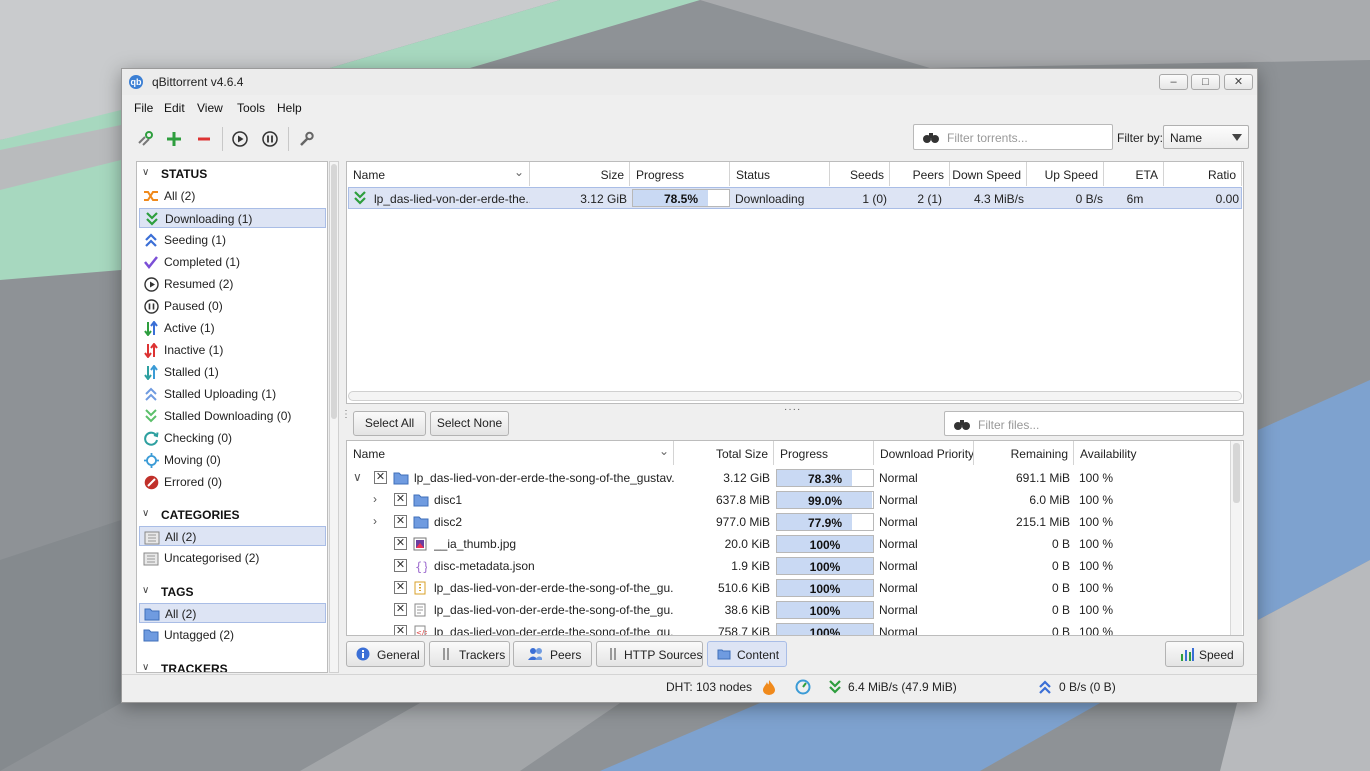 The image size is (1370, 771). What do you see at coordinates (1203, 174) in the screenshot?
I see `column-header-ratio: Ratio` at bounding box center [1203, 174].